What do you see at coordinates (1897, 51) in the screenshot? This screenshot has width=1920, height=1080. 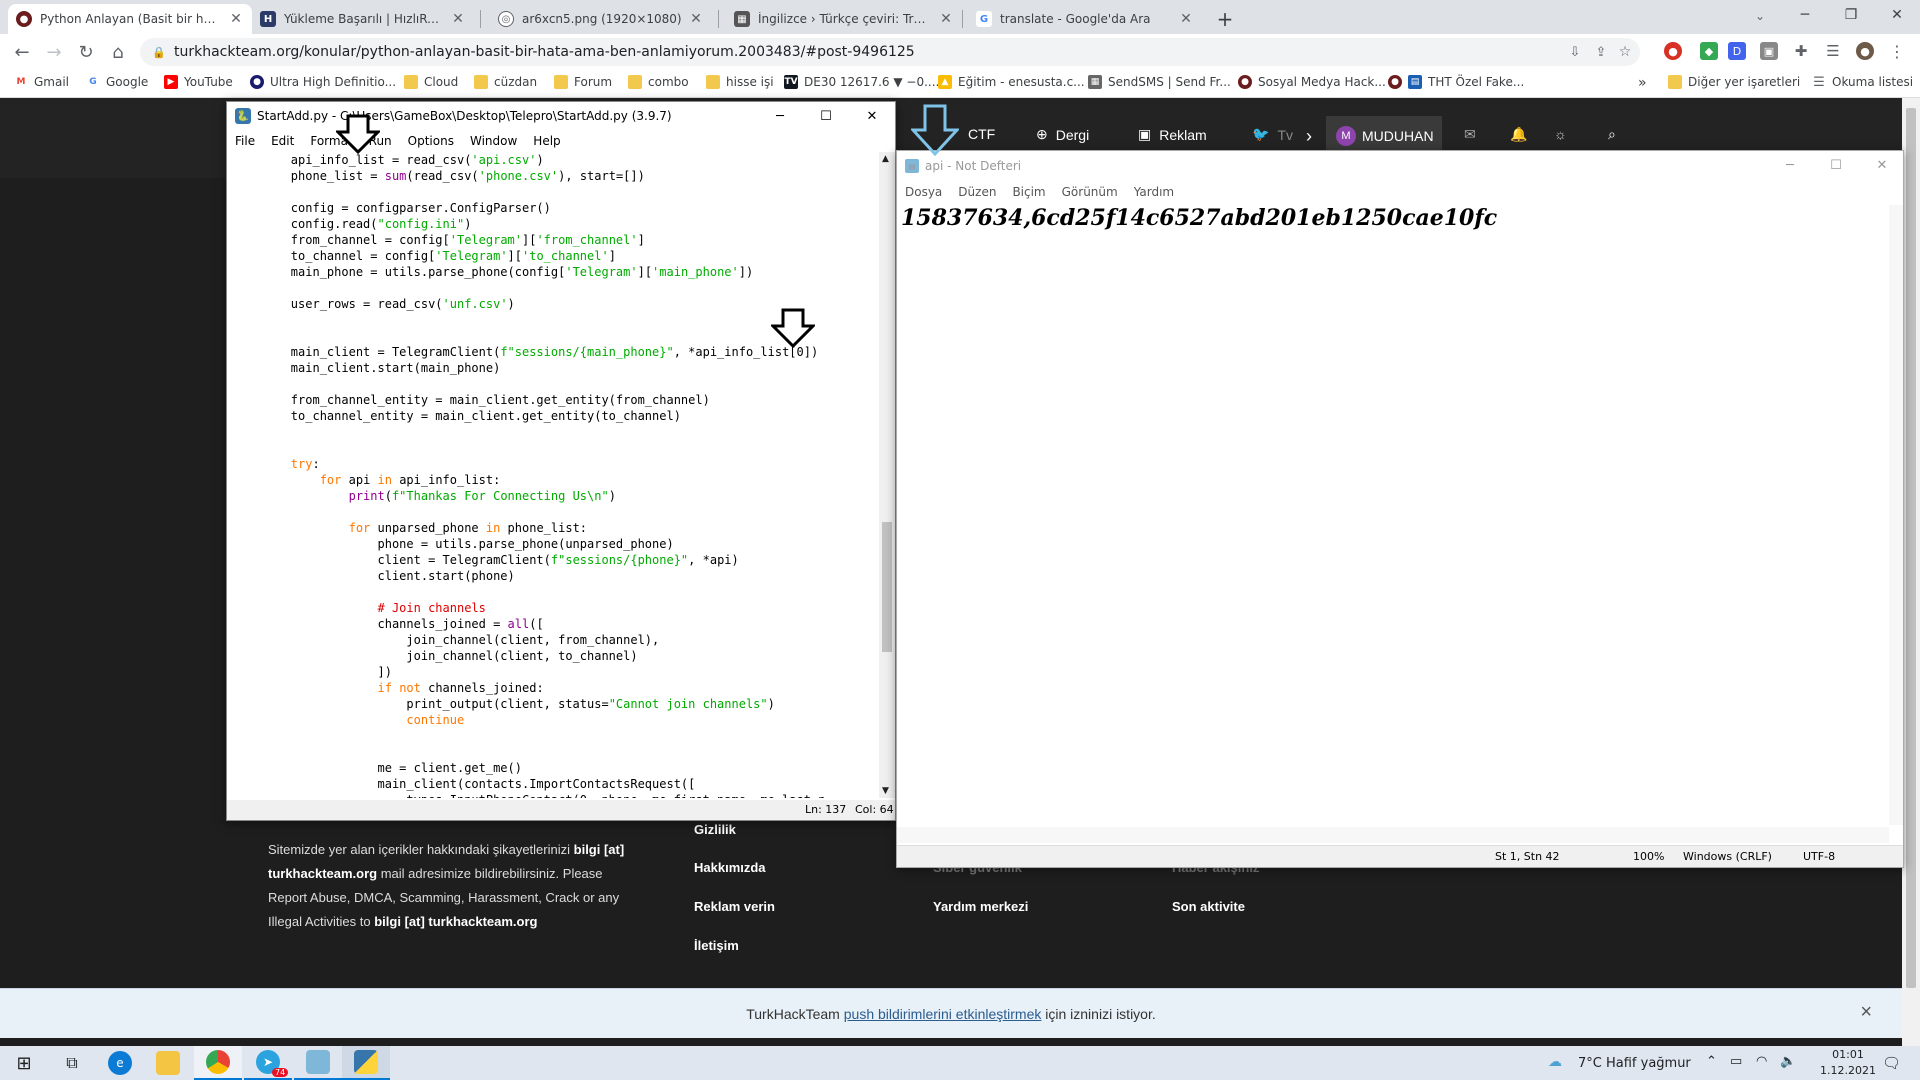 I see `menu-kebab-icon: ⋮` at bounding box center [1897, 51].